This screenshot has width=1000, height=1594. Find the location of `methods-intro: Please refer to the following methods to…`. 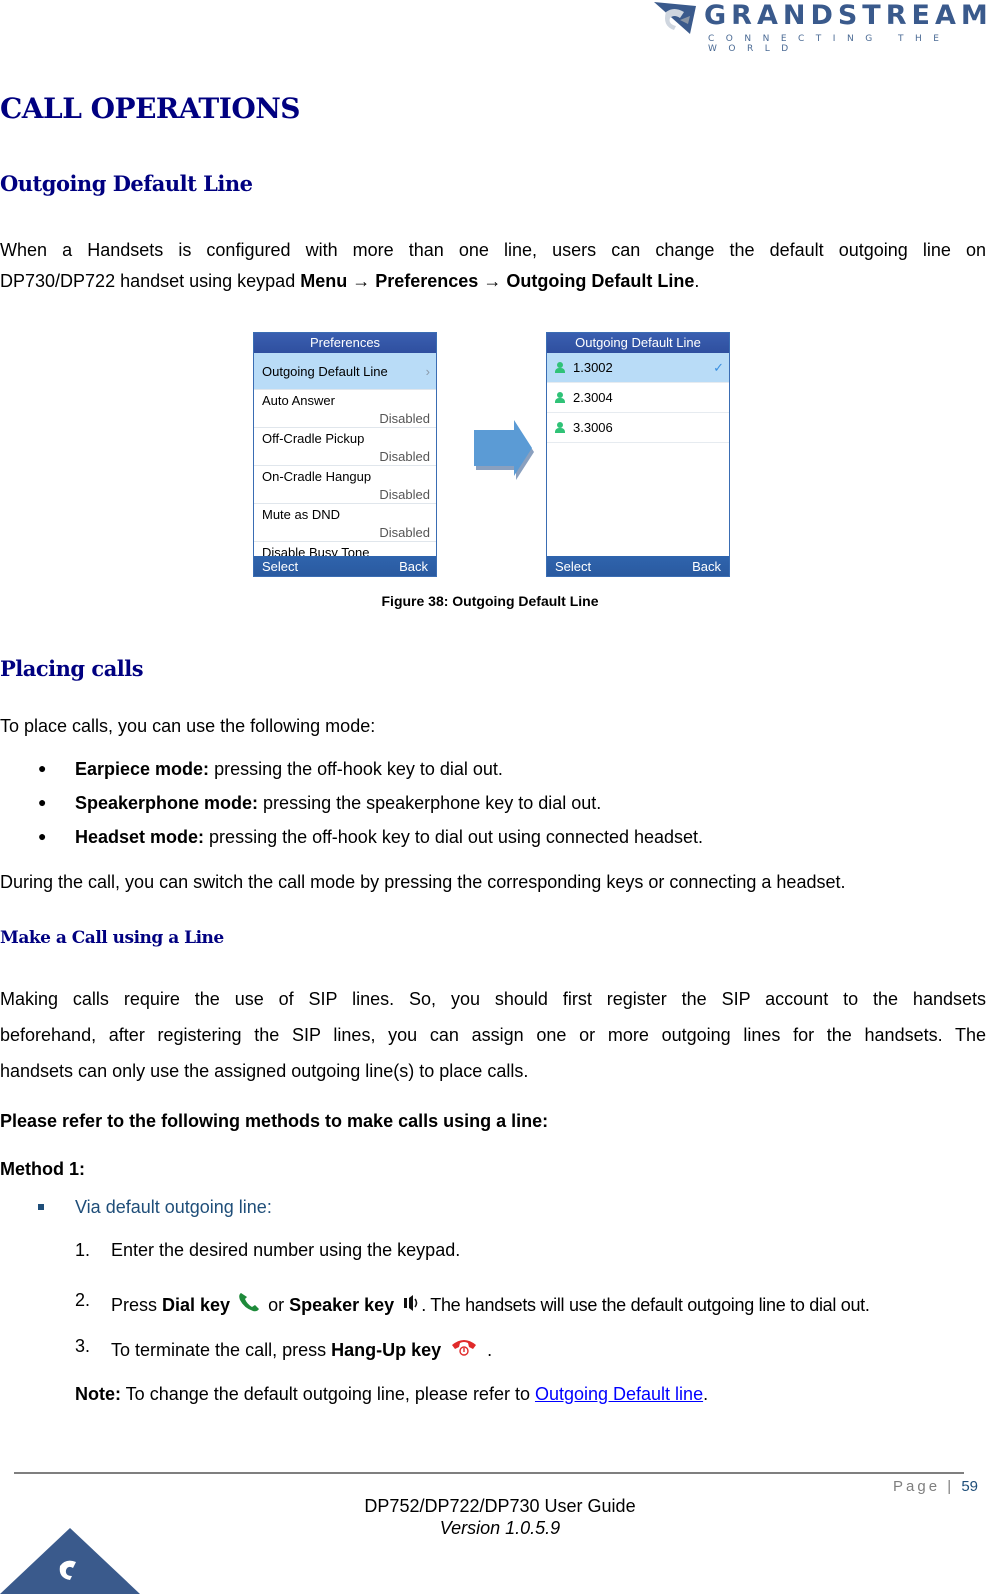

methods-intro: Please refer to the following methods to… is located at coordinates (274, 1121).